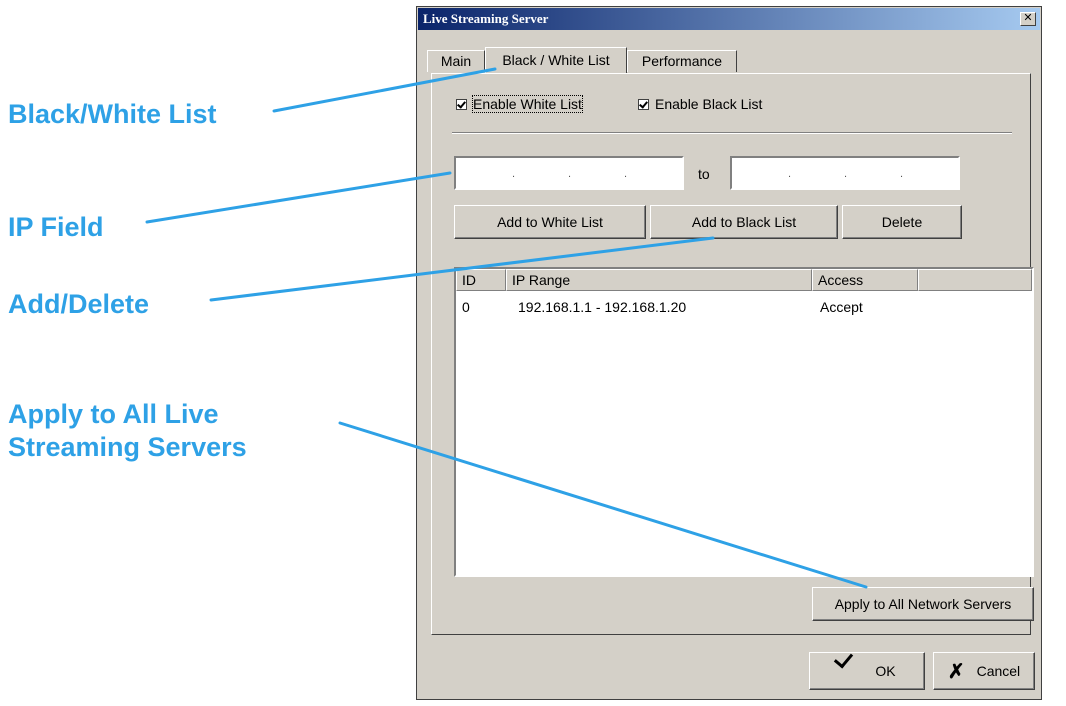  What do you see at coordinates (127, 447) in the screenshot?
I see `callout-apply-line2: Streaming Servers` at bounding box center [127, 447].